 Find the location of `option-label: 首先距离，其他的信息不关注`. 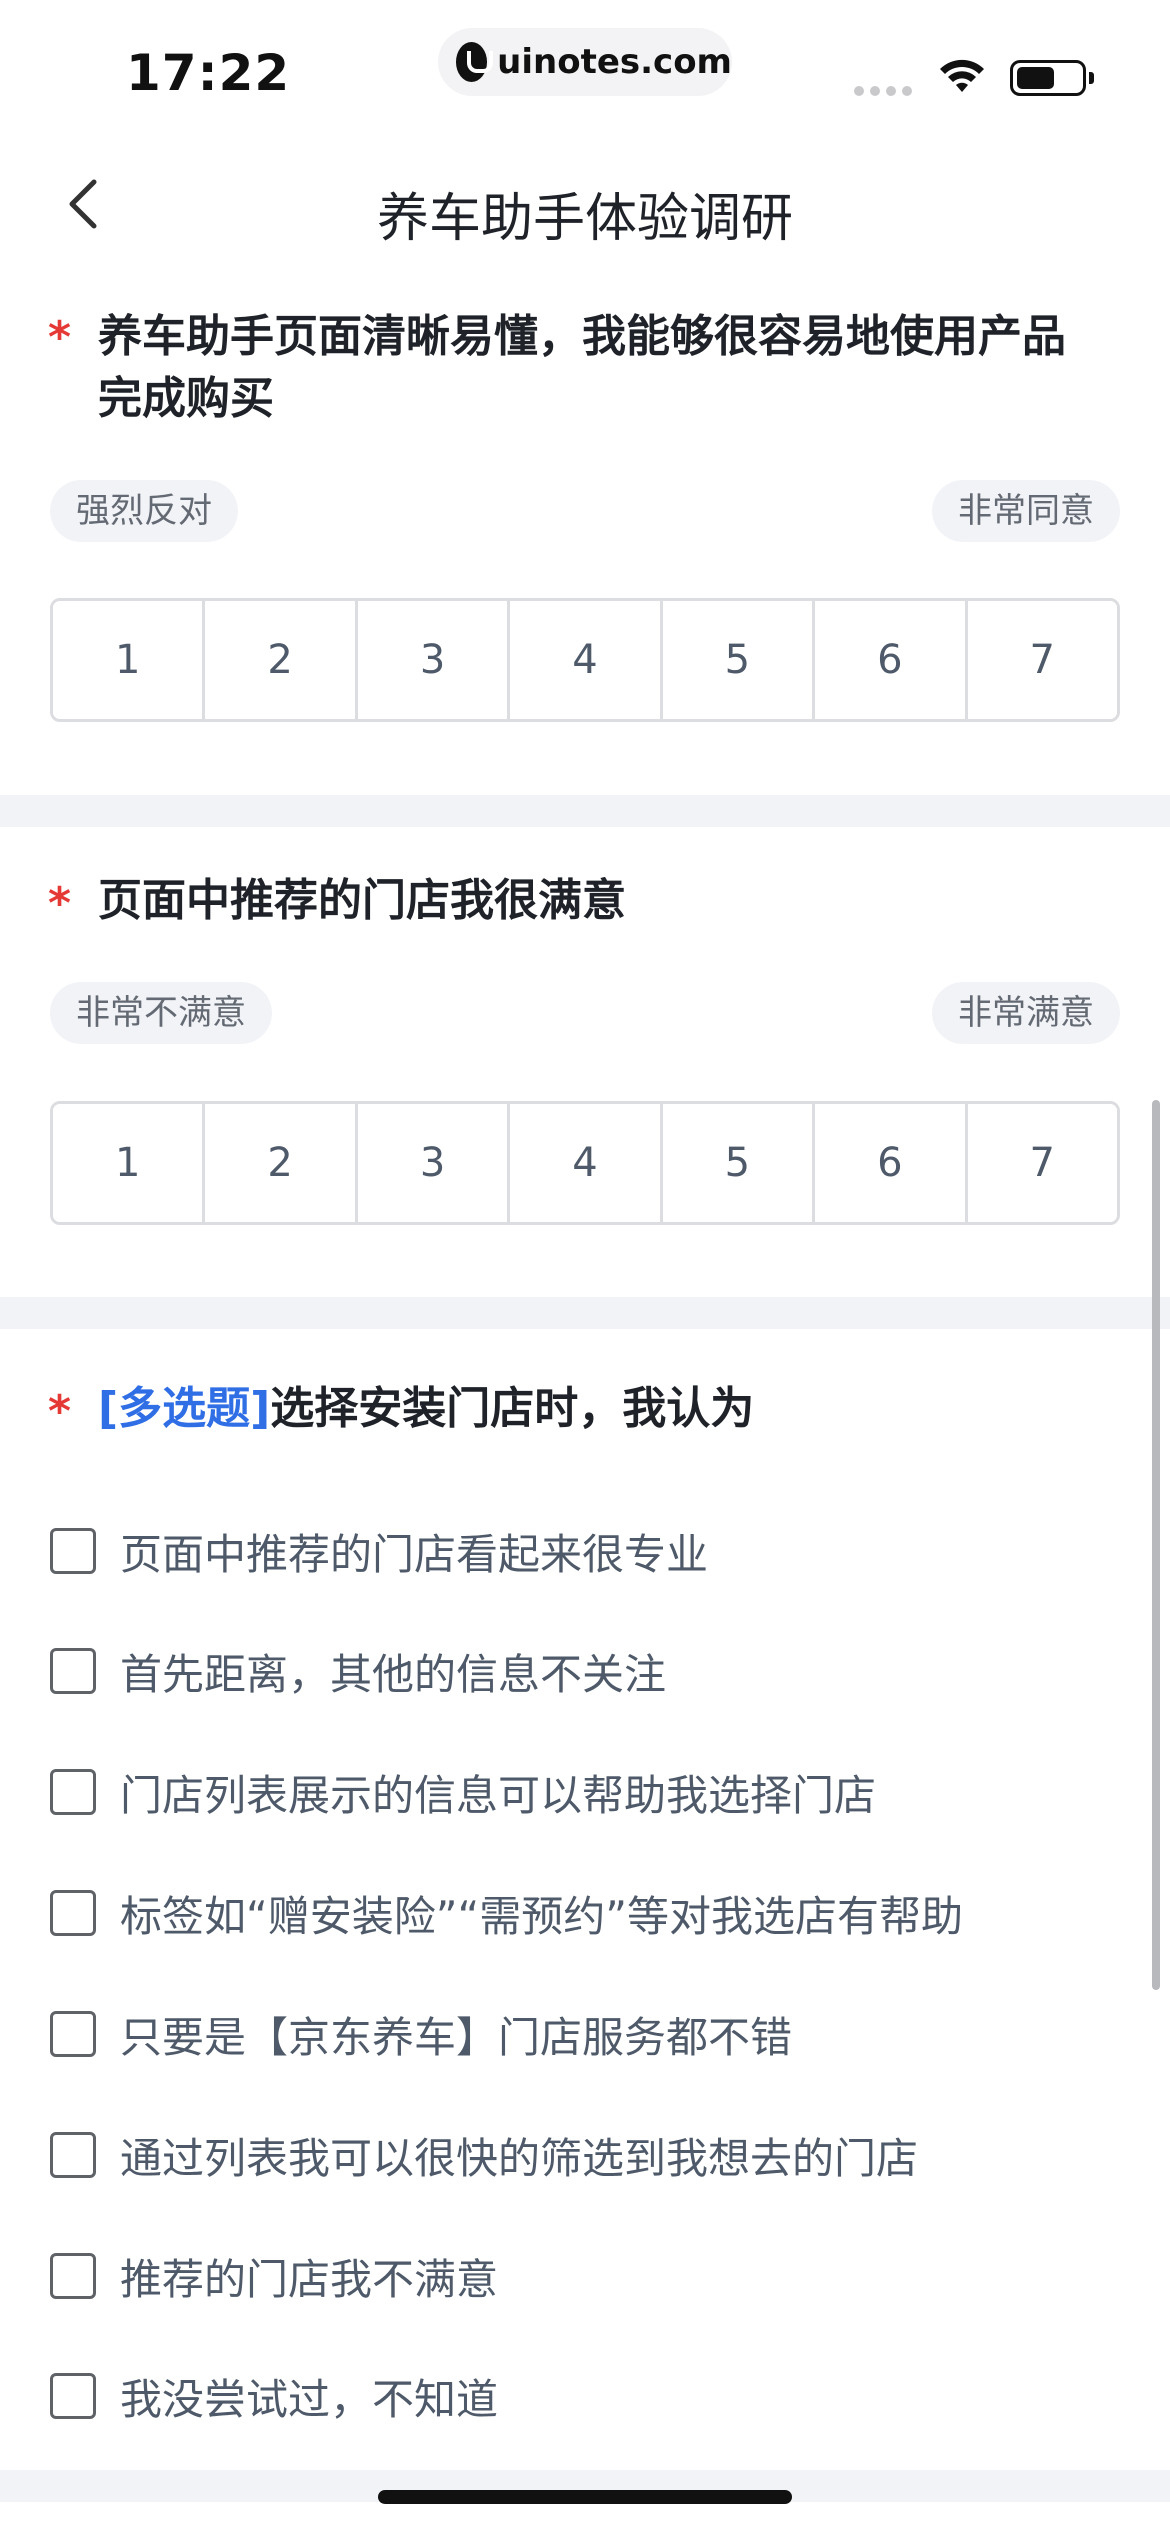

option-label: 首先距离，其他的信息不关注 is located at coordinates (393, 1674).